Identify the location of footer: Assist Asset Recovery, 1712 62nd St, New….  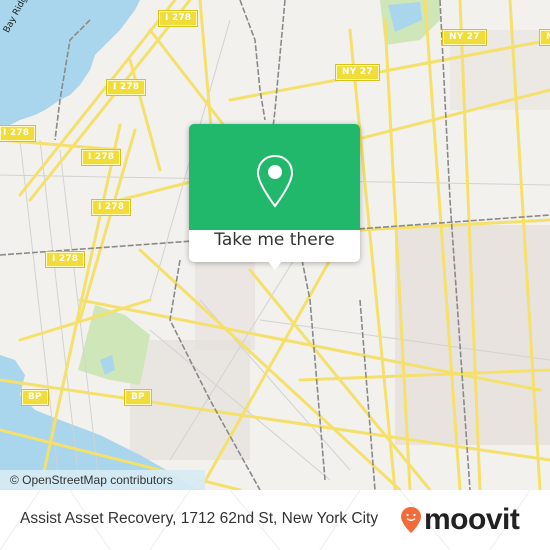
(275, 520).